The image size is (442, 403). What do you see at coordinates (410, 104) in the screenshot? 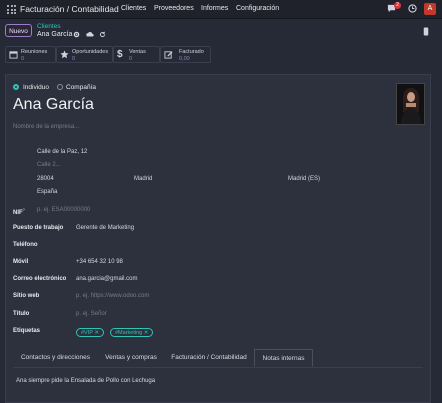
I see `partner-photo` at bounding box center [410, 104].